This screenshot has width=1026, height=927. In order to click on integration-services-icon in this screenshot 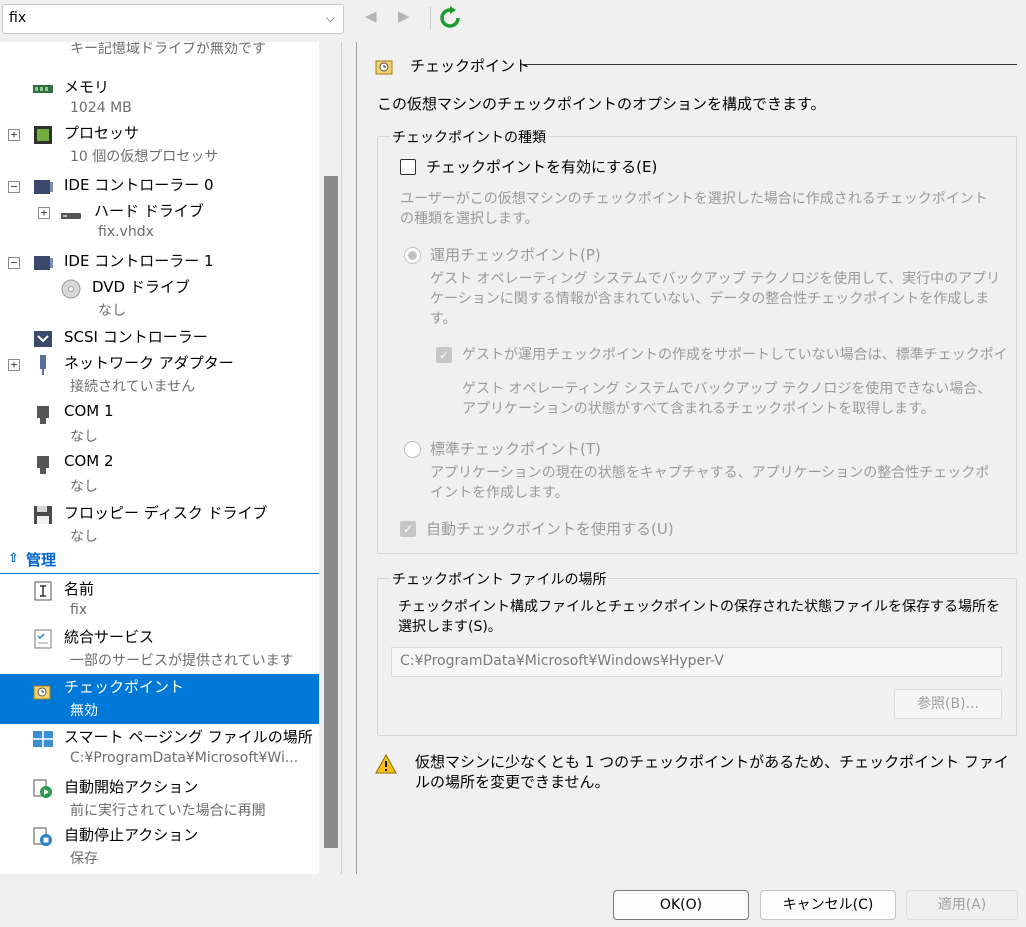, I will do `click(43, 639)`.